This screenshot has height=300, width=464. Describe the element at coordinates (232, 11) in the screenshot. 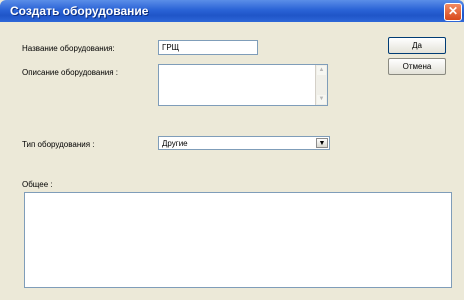

I see `title-bar: Создать оборудование ✕` at that location.